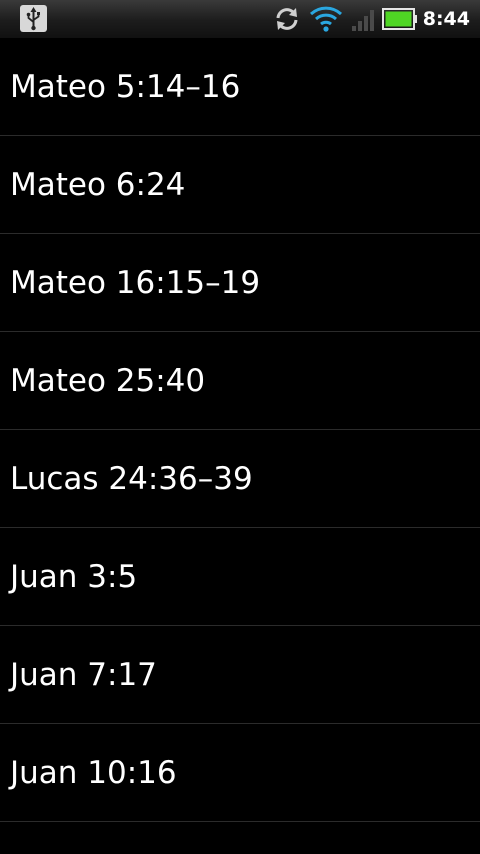  I want to click on signal-icon, so click(364, 20).